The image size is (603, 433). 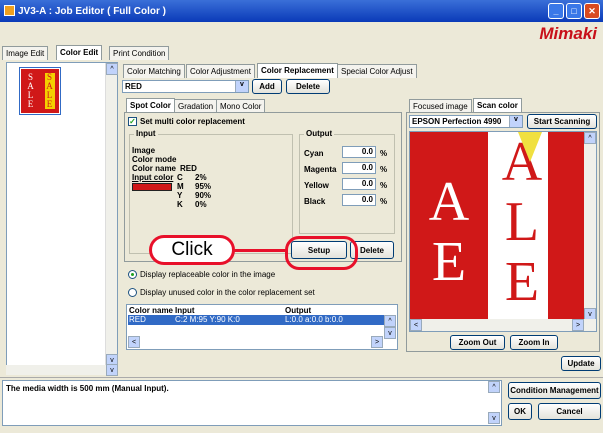 What do you see at coordinates (180, 195) in the screenshot?
I see `y-label: Y` at bounding box center [180, 195].